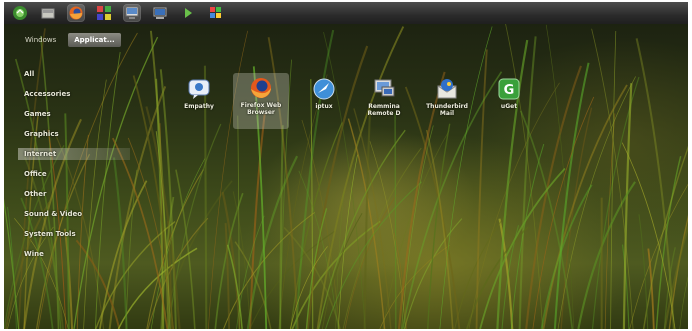 This screenshot has height=331, width=692. I want to click on app-label: iptux, so click(324, 106).